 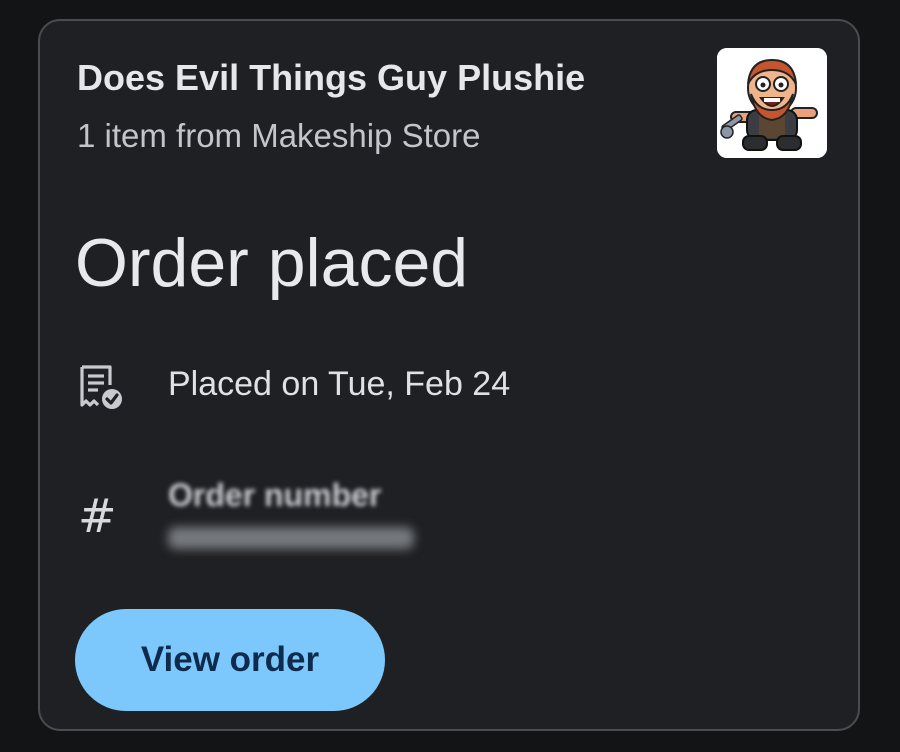 I want to click on plushie-image, so click(x=772, y=103).